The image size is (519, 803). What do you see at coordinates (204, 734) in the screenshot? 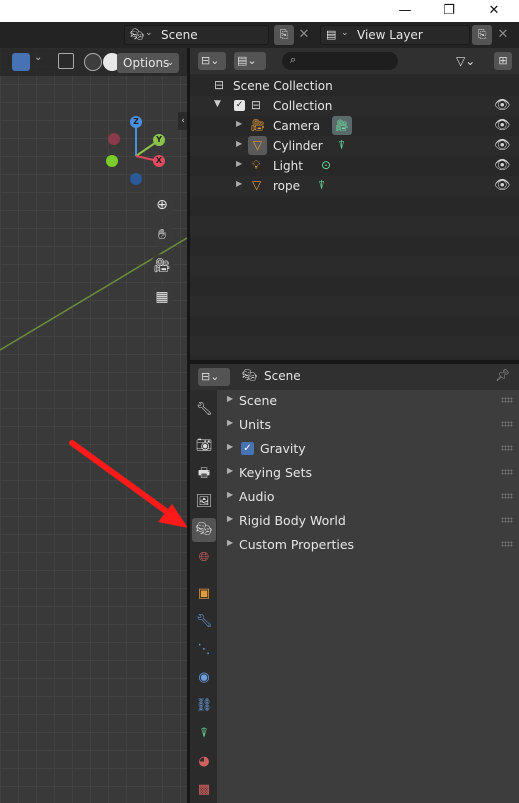
I see `mesh-data-tab-icon: ⍒` at bounding box center [204, 734].